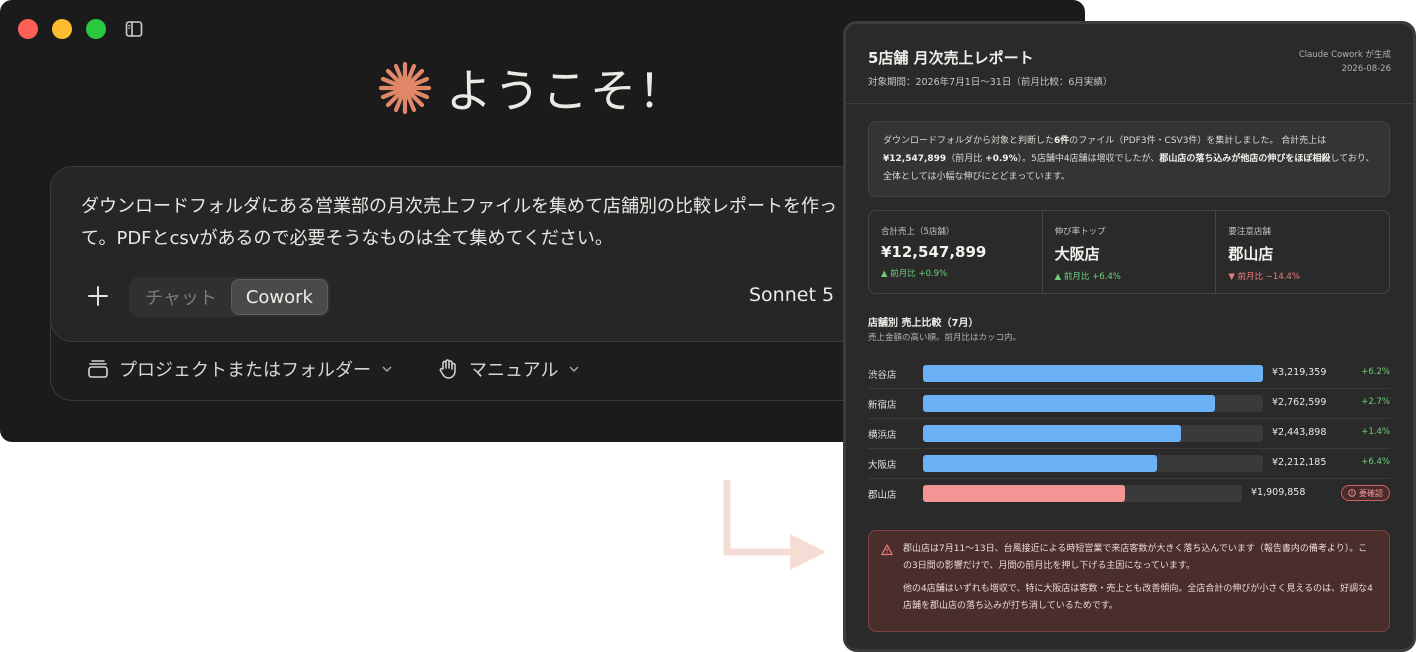 The image size is (1416, 652). I want to click on model-selector: Sonnet 5, so click(791, 295).